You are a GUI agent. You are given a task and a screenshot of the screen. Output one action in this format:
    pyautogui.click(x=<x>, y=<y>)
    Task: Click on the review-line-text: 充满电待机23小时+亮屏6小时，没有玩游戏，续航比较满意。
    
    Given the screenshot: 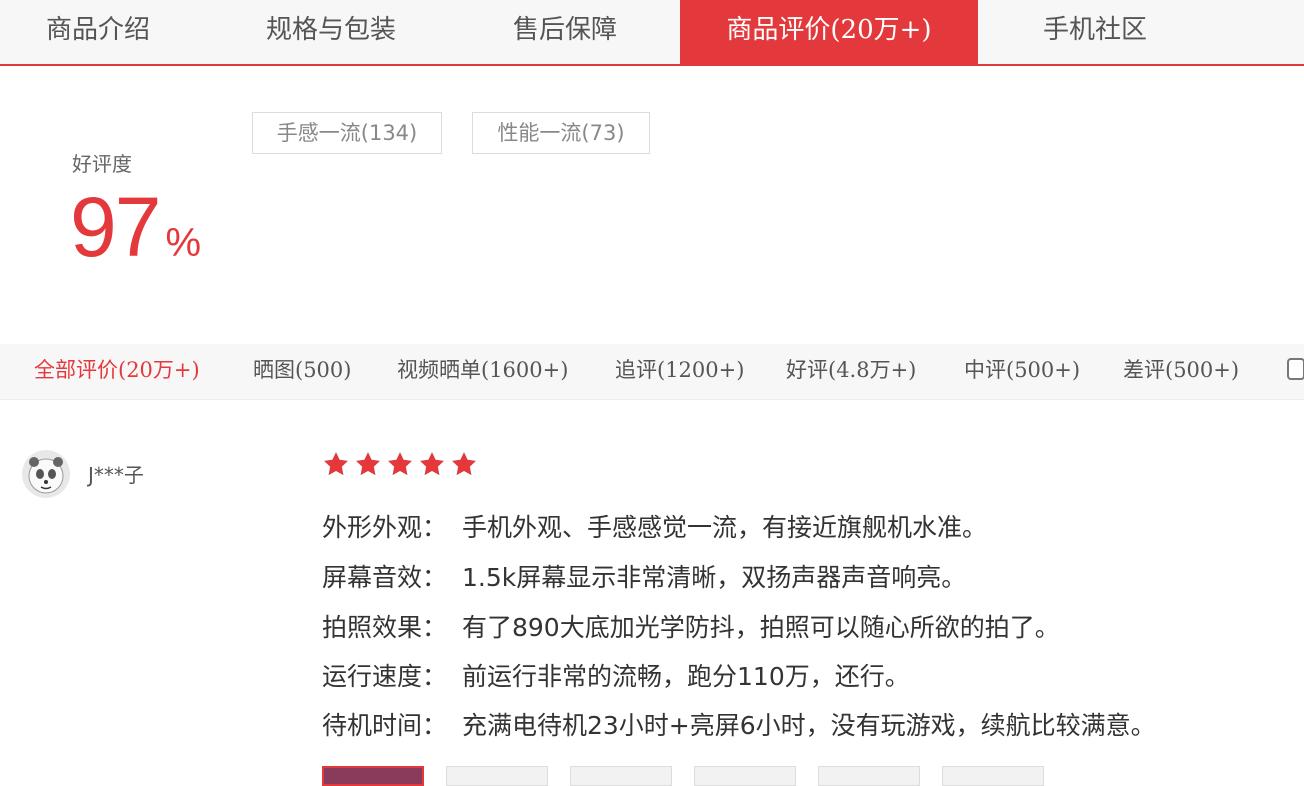 What is the action you would take?
    pyautogui.click(x=809, y=725)
    